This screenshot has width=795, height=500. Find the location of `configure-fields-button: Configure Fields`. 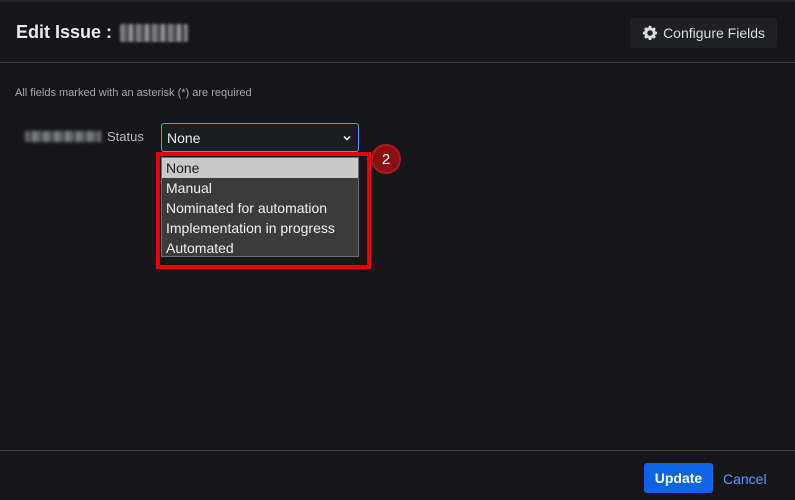

configure-fields-button: Configure Fields is located at coordinates (703, 33).